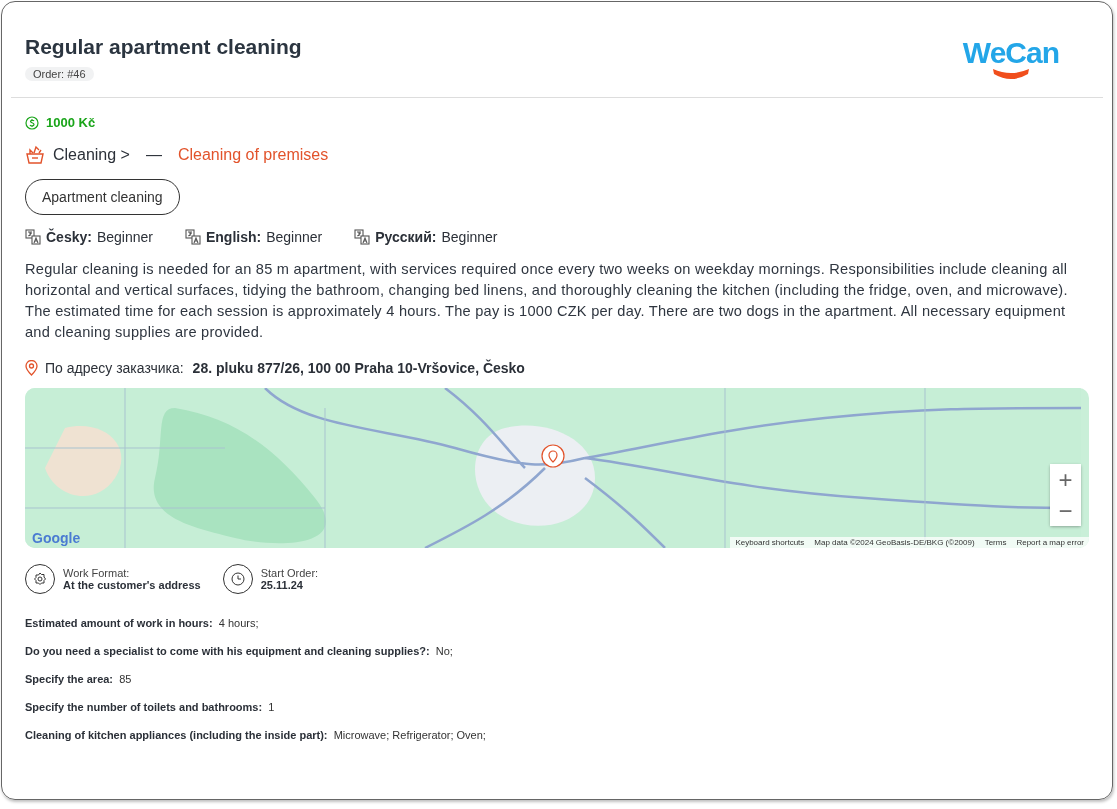 The height and width of the screenshot is (809, 1117). I want to click on order-number: Order: #46, so click(59, 74).